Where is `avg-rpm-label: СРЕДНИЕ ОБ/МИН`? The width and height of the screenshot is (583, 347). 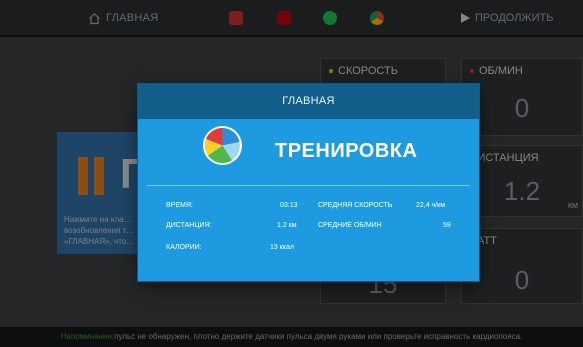
avg-rpm-label: СРЕДНИЕ ОБ/МИН is located at coordinates (350, 225).